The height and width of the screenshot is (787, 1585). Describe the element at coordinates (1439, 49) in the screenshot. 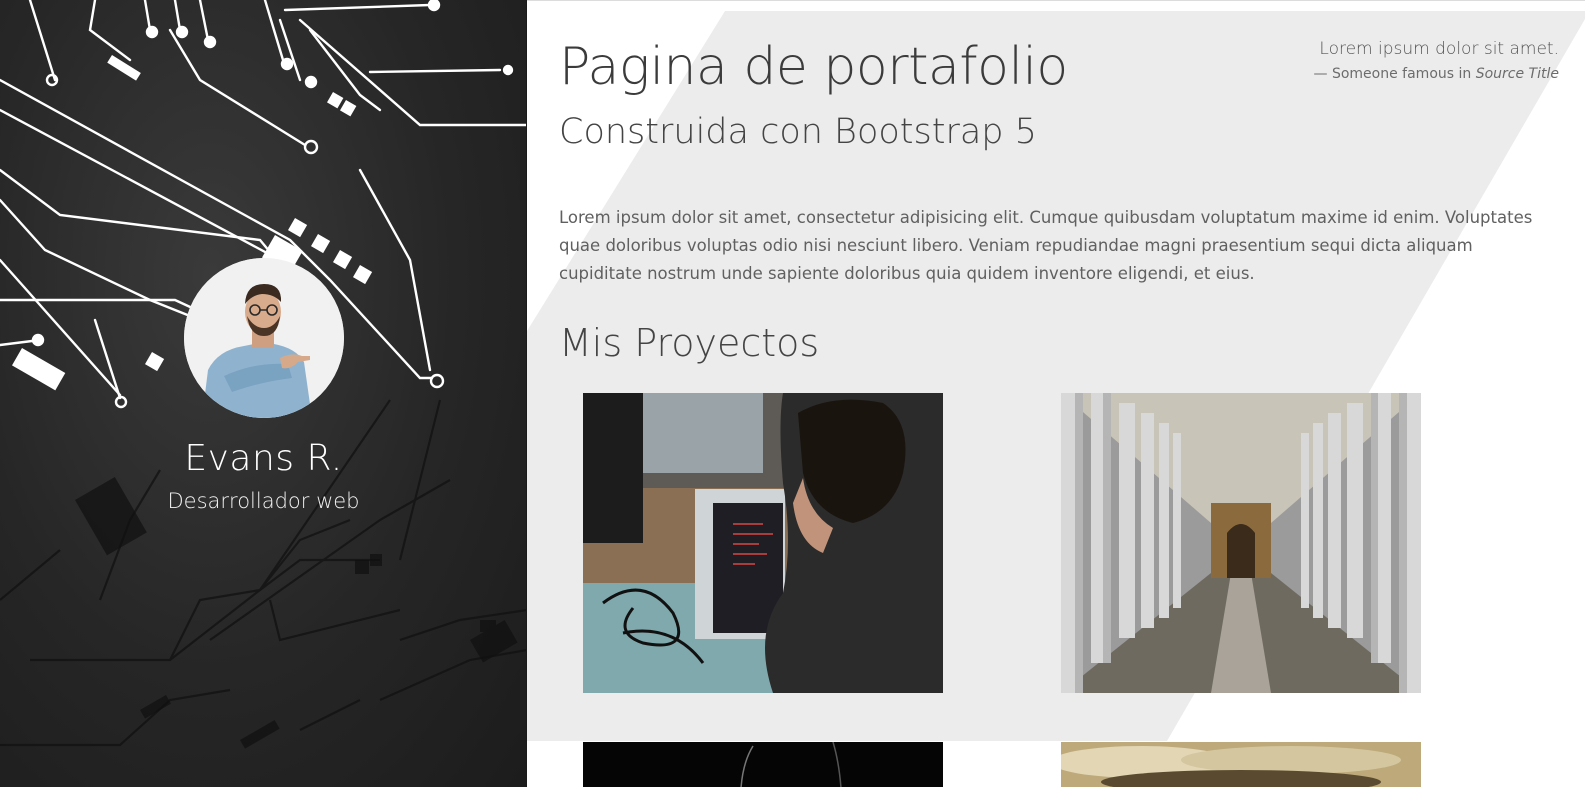

I see `quote-text: Lorem ipsum dolor sit amet.` at that location.